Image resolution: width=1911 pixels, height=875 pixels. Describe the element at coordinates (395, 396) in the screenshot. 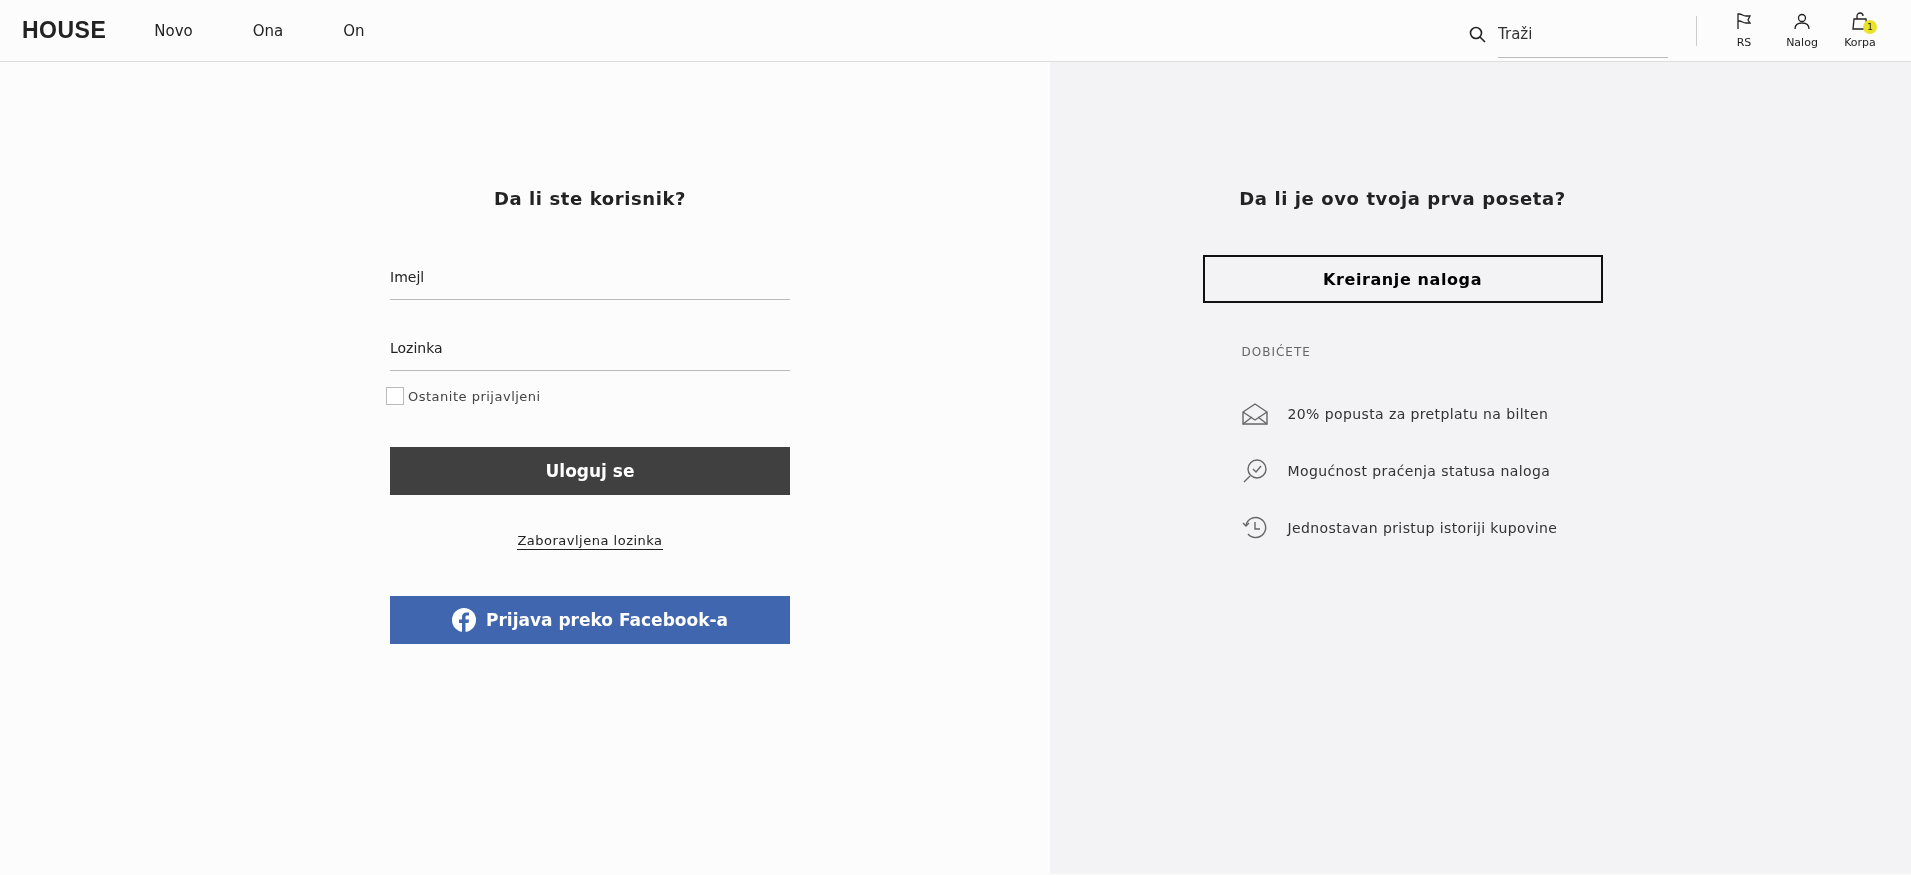

I see `checkbox` at that location.